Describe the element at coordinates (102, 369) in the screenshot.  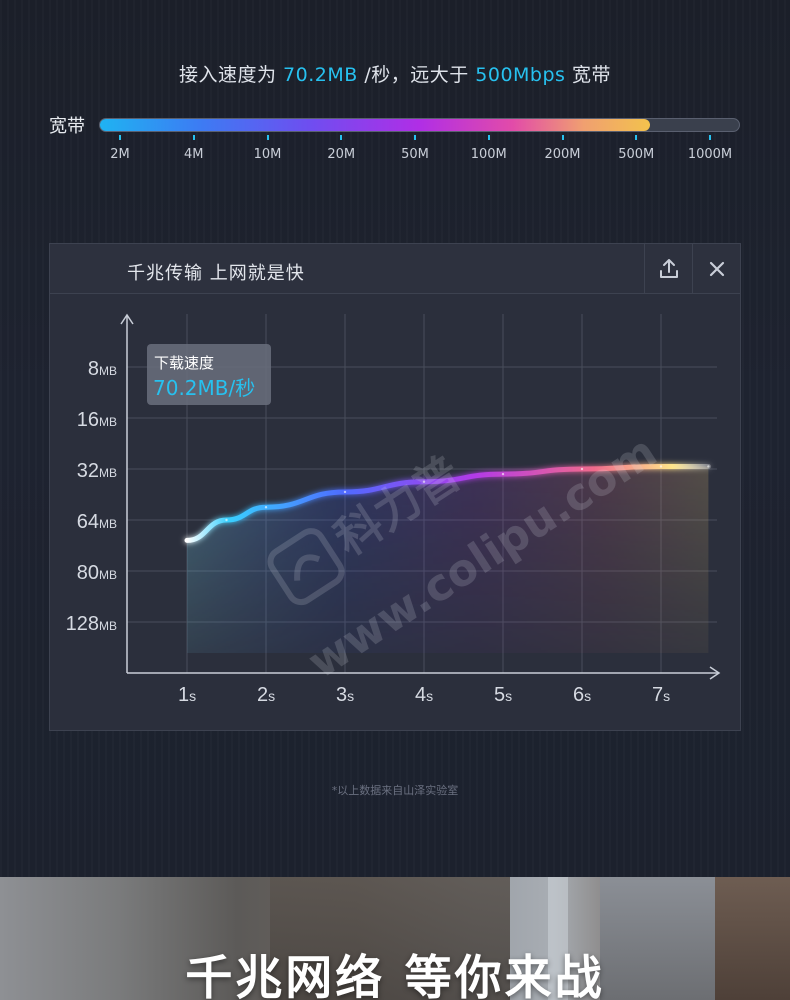
I see `y-tick-label: 8MB` at that location.